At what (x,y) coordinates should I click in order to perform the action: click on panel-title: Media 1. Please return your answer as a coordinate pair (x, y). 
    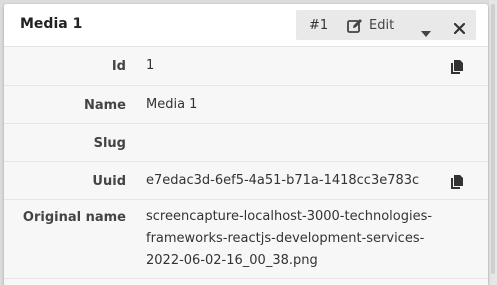
    Looking at the image, I should click on (51, 24).